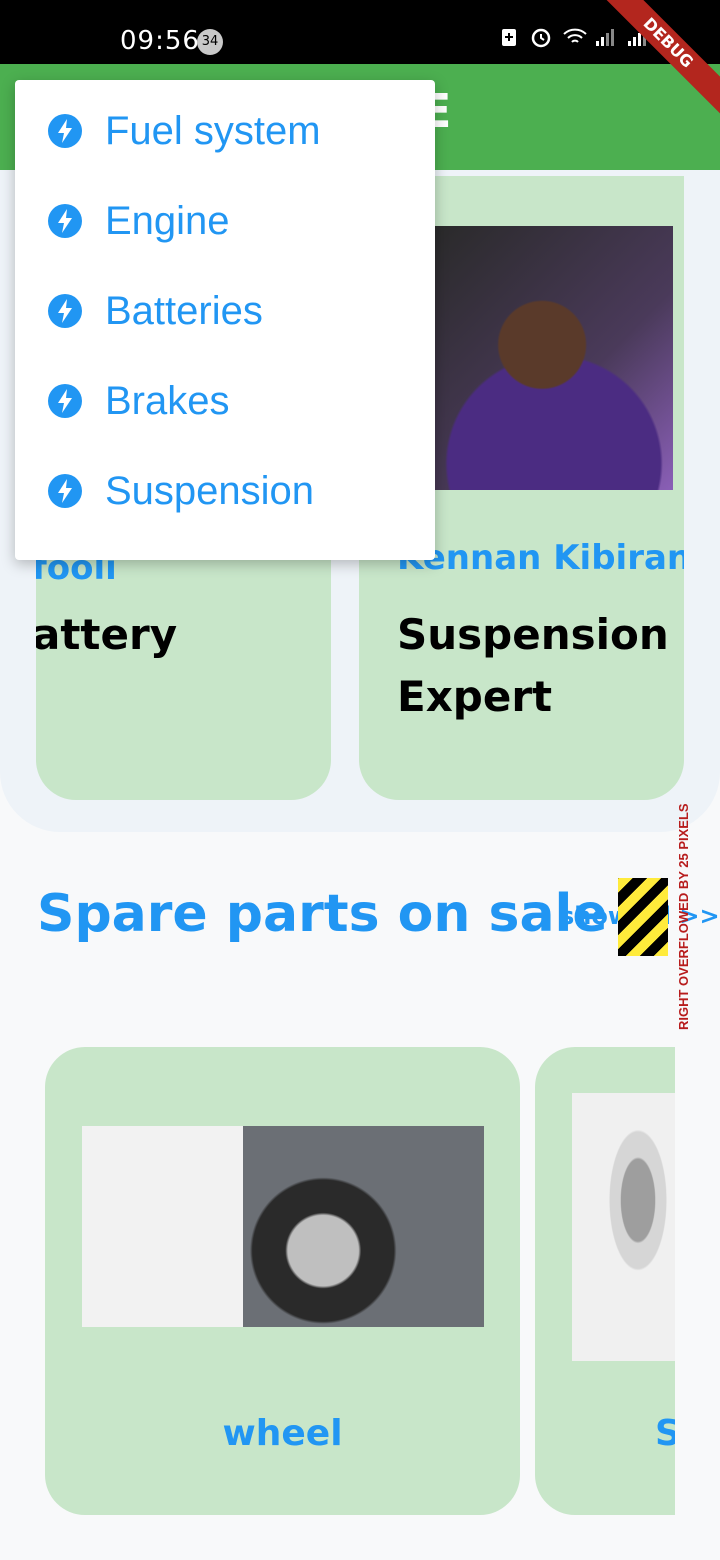 Image resolution: width=720 pixels, height=1560 pixels. Describe the element at coordinates (533, 665) in the screenshot. I see `expert-title: Suspension Expert` at that location.